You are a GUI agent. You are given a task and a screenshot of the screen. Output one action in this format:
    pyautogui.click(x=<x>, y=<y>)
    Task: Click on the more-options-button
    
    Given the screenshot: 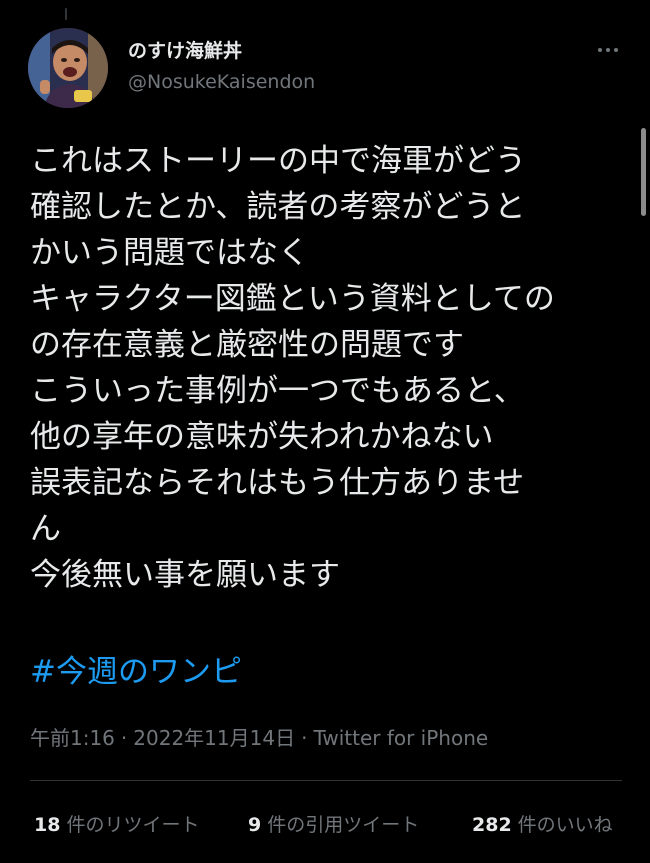 What is the action you would take?
    pyautogui.click(x=608, y=50)
    